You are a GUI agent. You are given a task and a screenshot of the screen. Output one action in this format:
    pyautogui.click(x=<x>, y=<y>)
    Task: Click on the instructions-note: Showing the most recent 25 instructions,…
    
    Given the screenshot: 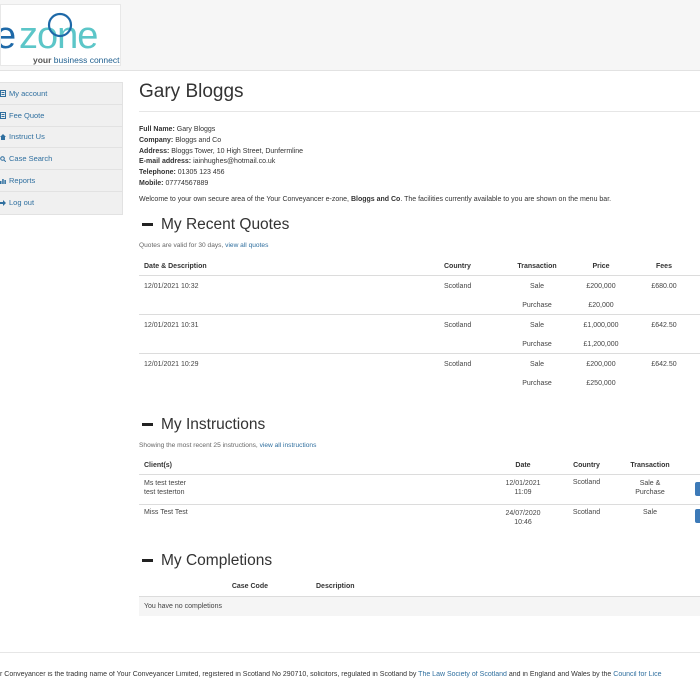 What is the action you would take?
    pyautogui.click(x=228, y=445)
    